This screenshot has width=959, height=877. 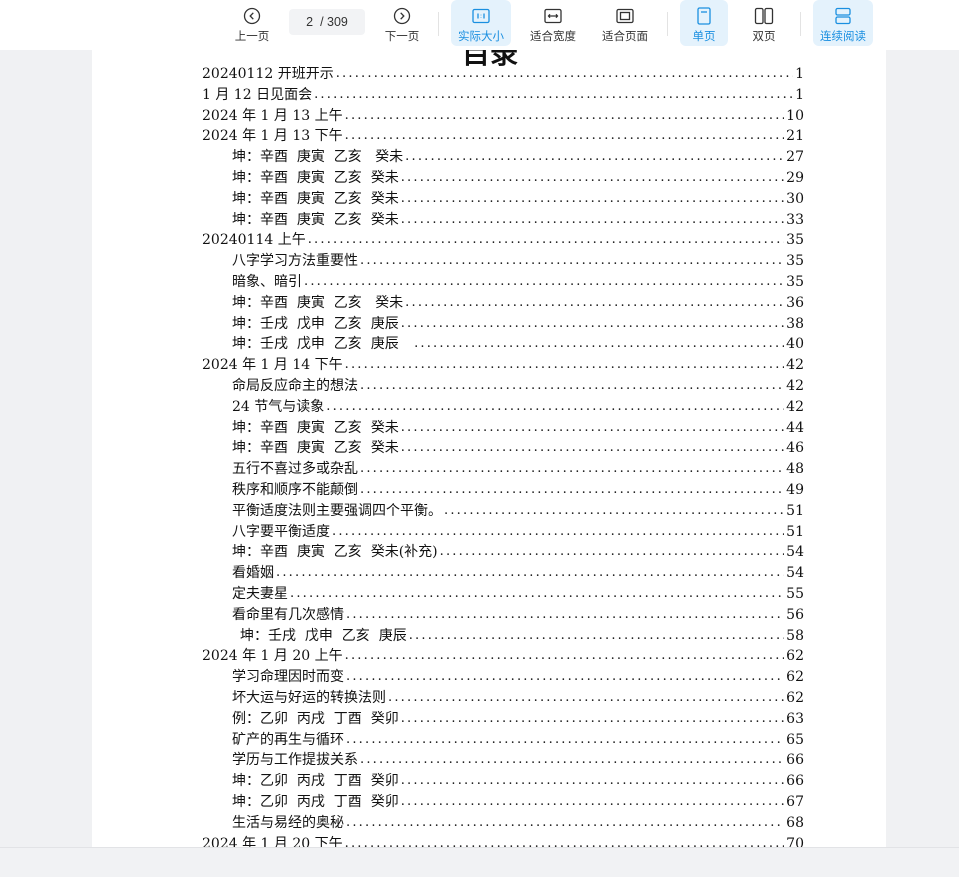 What do you see at coordinates (335, 552) in the screenshot?
I see `toc-entry-title: 坤：辛酉 庚寅 乙亥 癸未(补充)` at bounding box center [335, 552].